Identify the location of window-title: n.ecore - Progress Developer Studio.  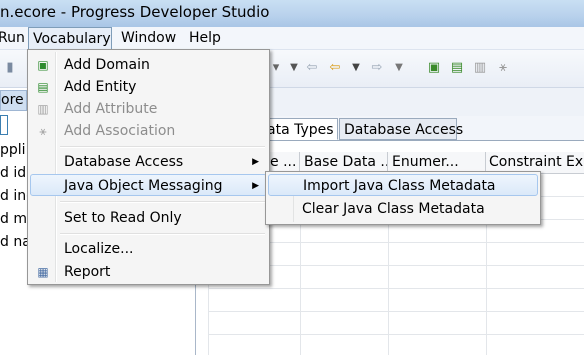
(135, 12).